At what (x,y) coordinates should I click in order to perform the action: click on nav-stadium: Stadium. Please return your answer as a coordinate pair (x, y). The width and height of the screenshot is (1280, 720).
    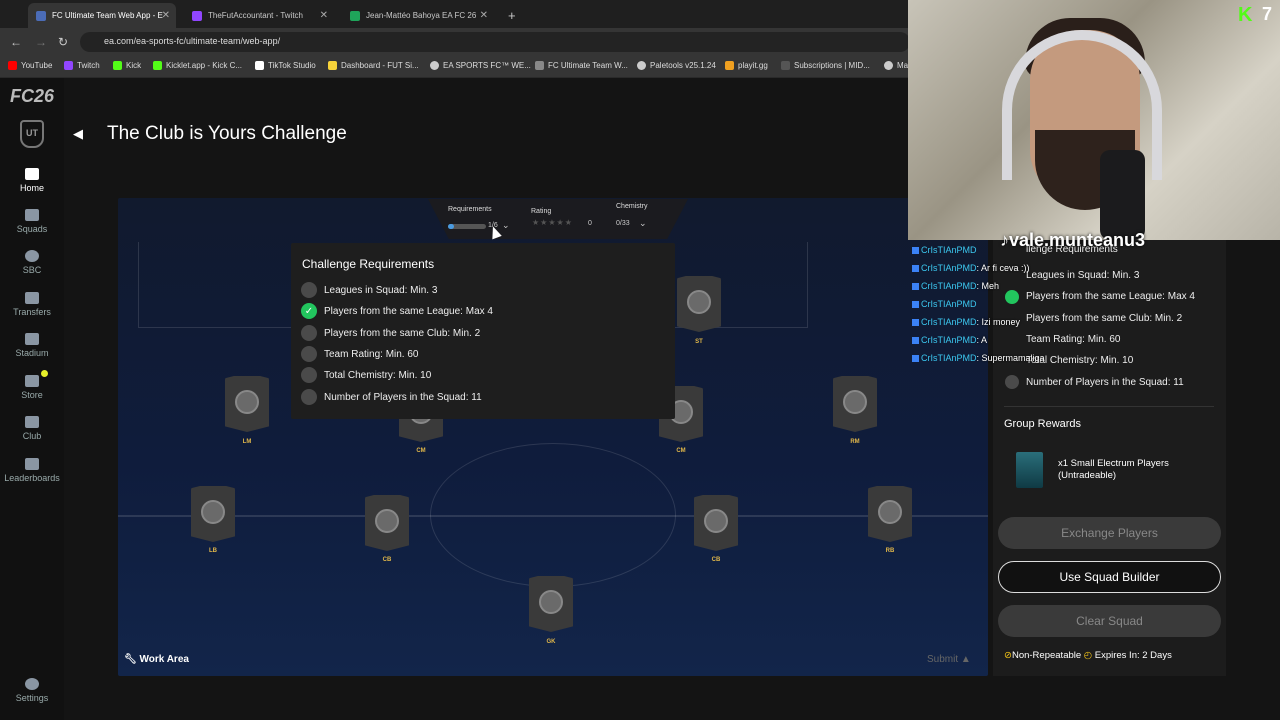
    Looking at the image, I should click on (32, 345).